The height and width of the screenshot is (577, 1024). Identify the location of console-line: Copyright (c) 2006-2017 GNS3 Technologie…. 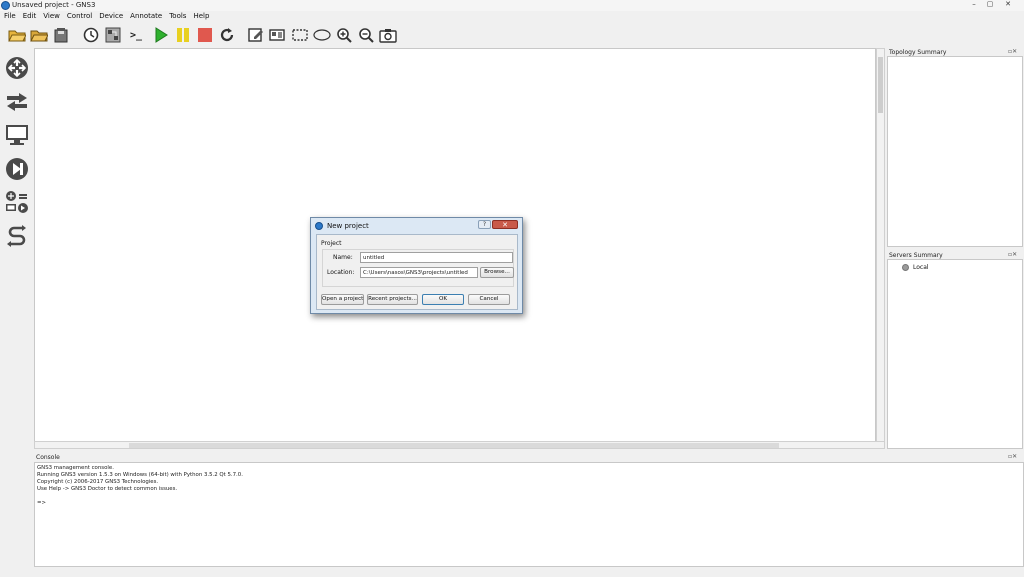
(98, 482).